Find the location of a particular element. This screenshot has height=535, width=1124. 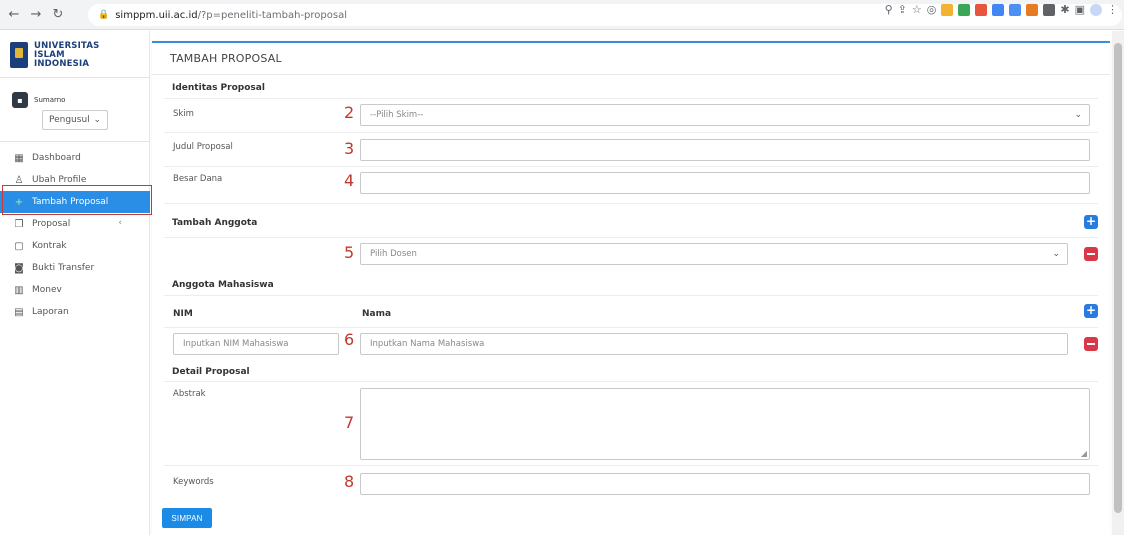

role-select: Pengusul ⌄ is located at coordinates (75, 120).